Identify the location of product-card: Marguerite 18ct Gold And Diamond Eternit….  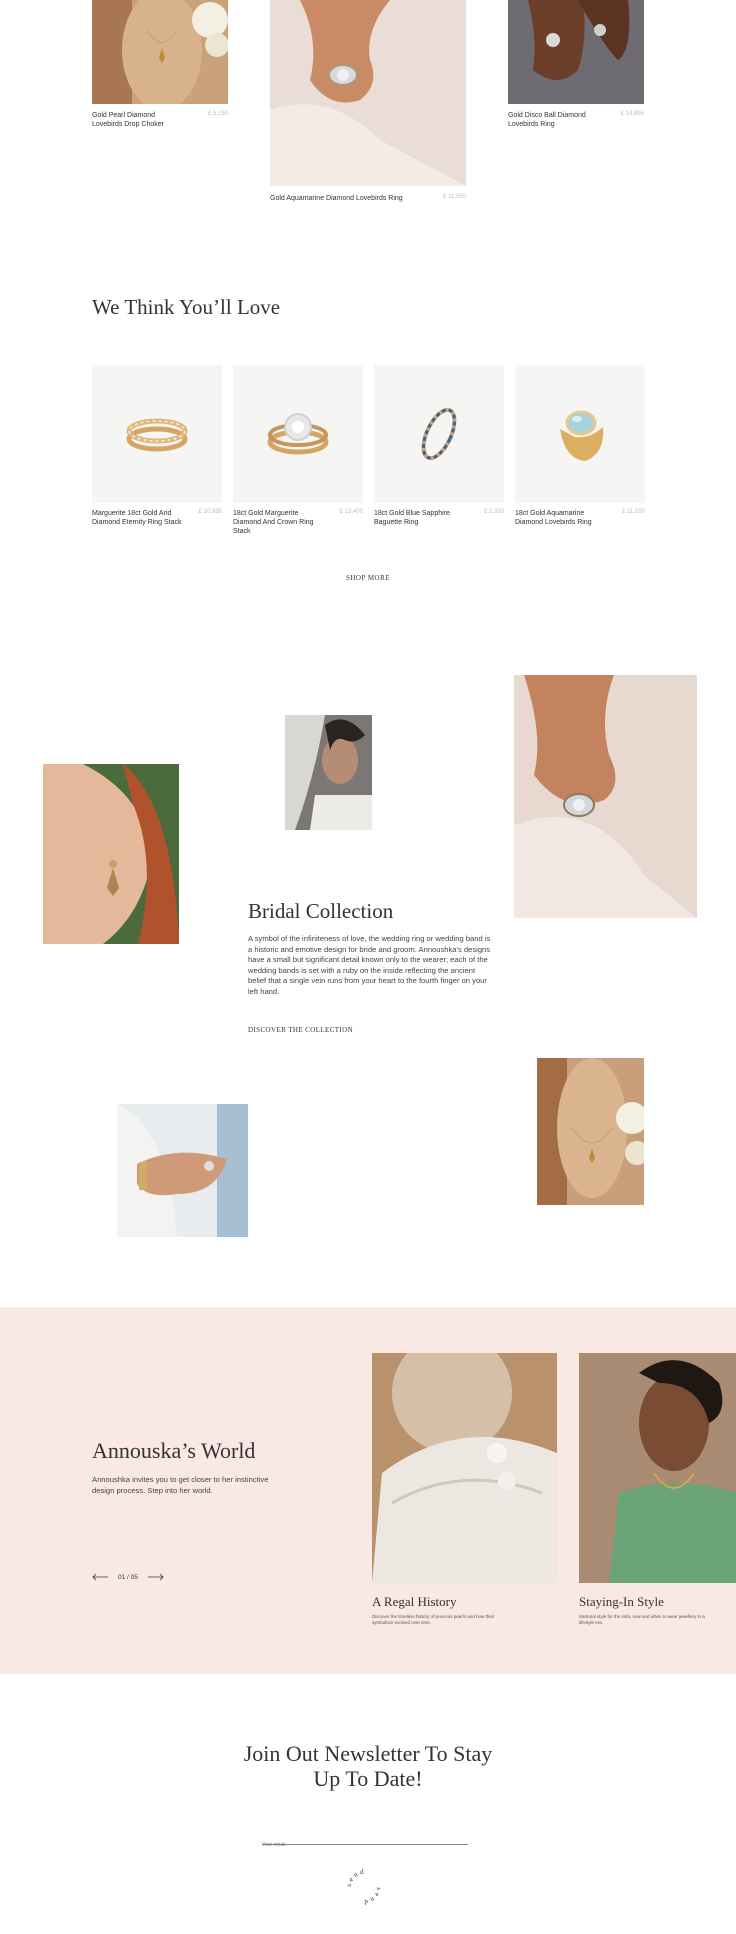
(157, 445).